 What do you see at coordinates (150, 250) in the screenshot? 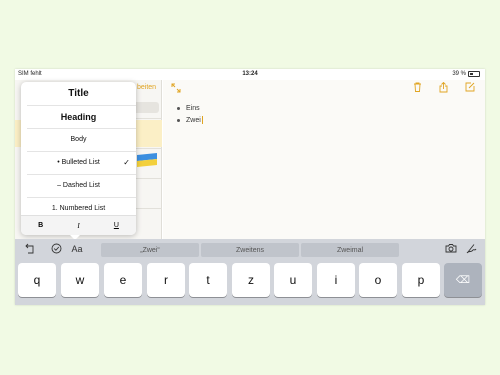
I see `suggestion: „Zwei“` at bounding box center [150, 250].